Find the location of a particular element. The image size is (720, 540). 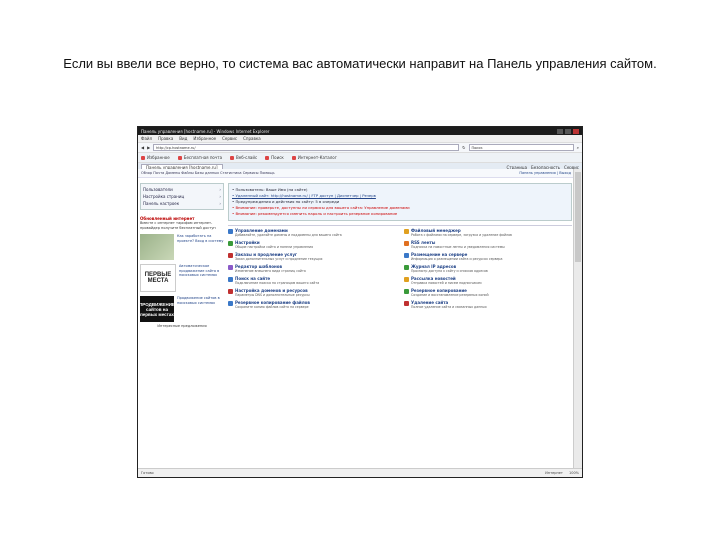

search-input: Поиск is located at coordinates (521, 147).